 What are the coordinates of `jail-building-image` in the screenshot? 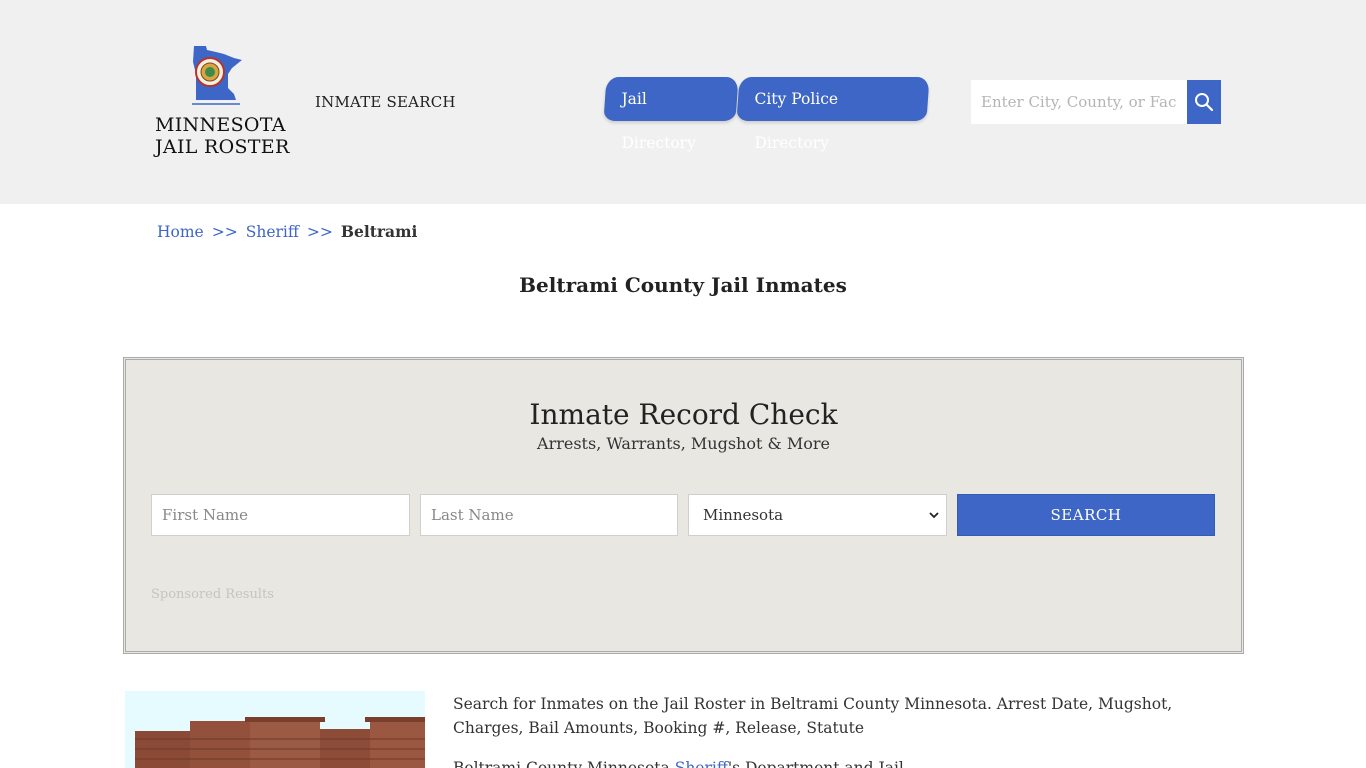 It's located at (275, 729).